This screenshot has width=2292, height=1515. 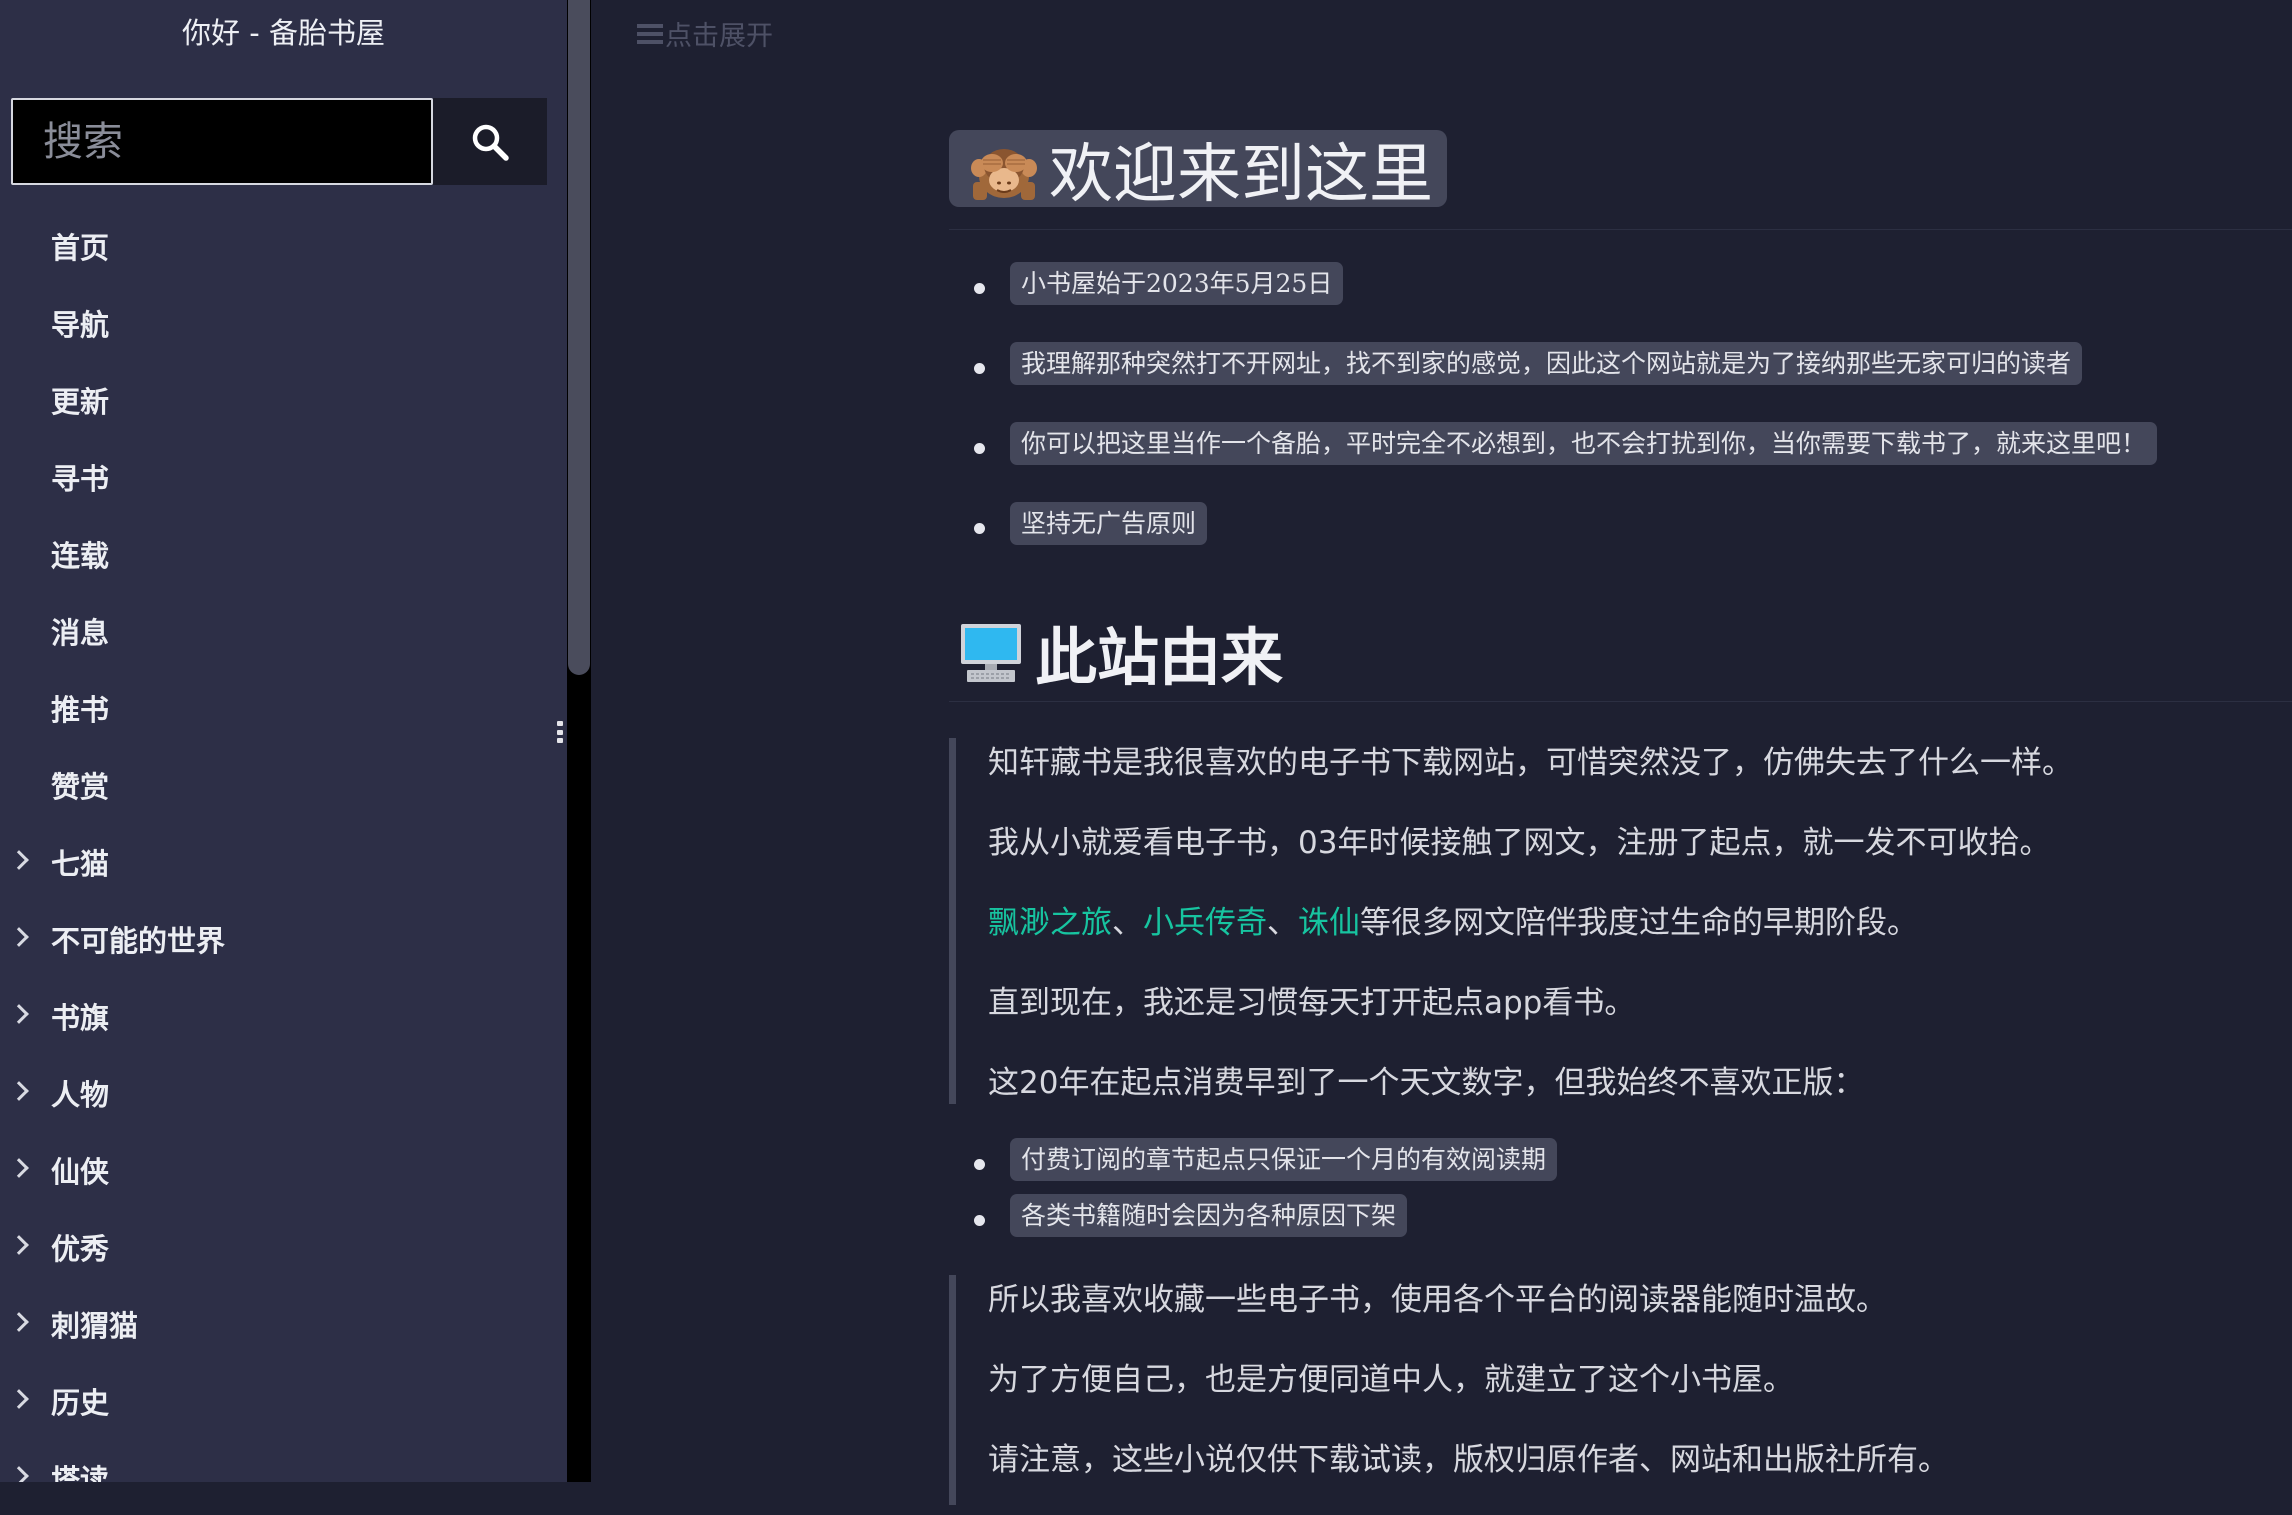 I want to click on sidebar-item-xianxia: 仙侠, so click(x=283, y=1169).